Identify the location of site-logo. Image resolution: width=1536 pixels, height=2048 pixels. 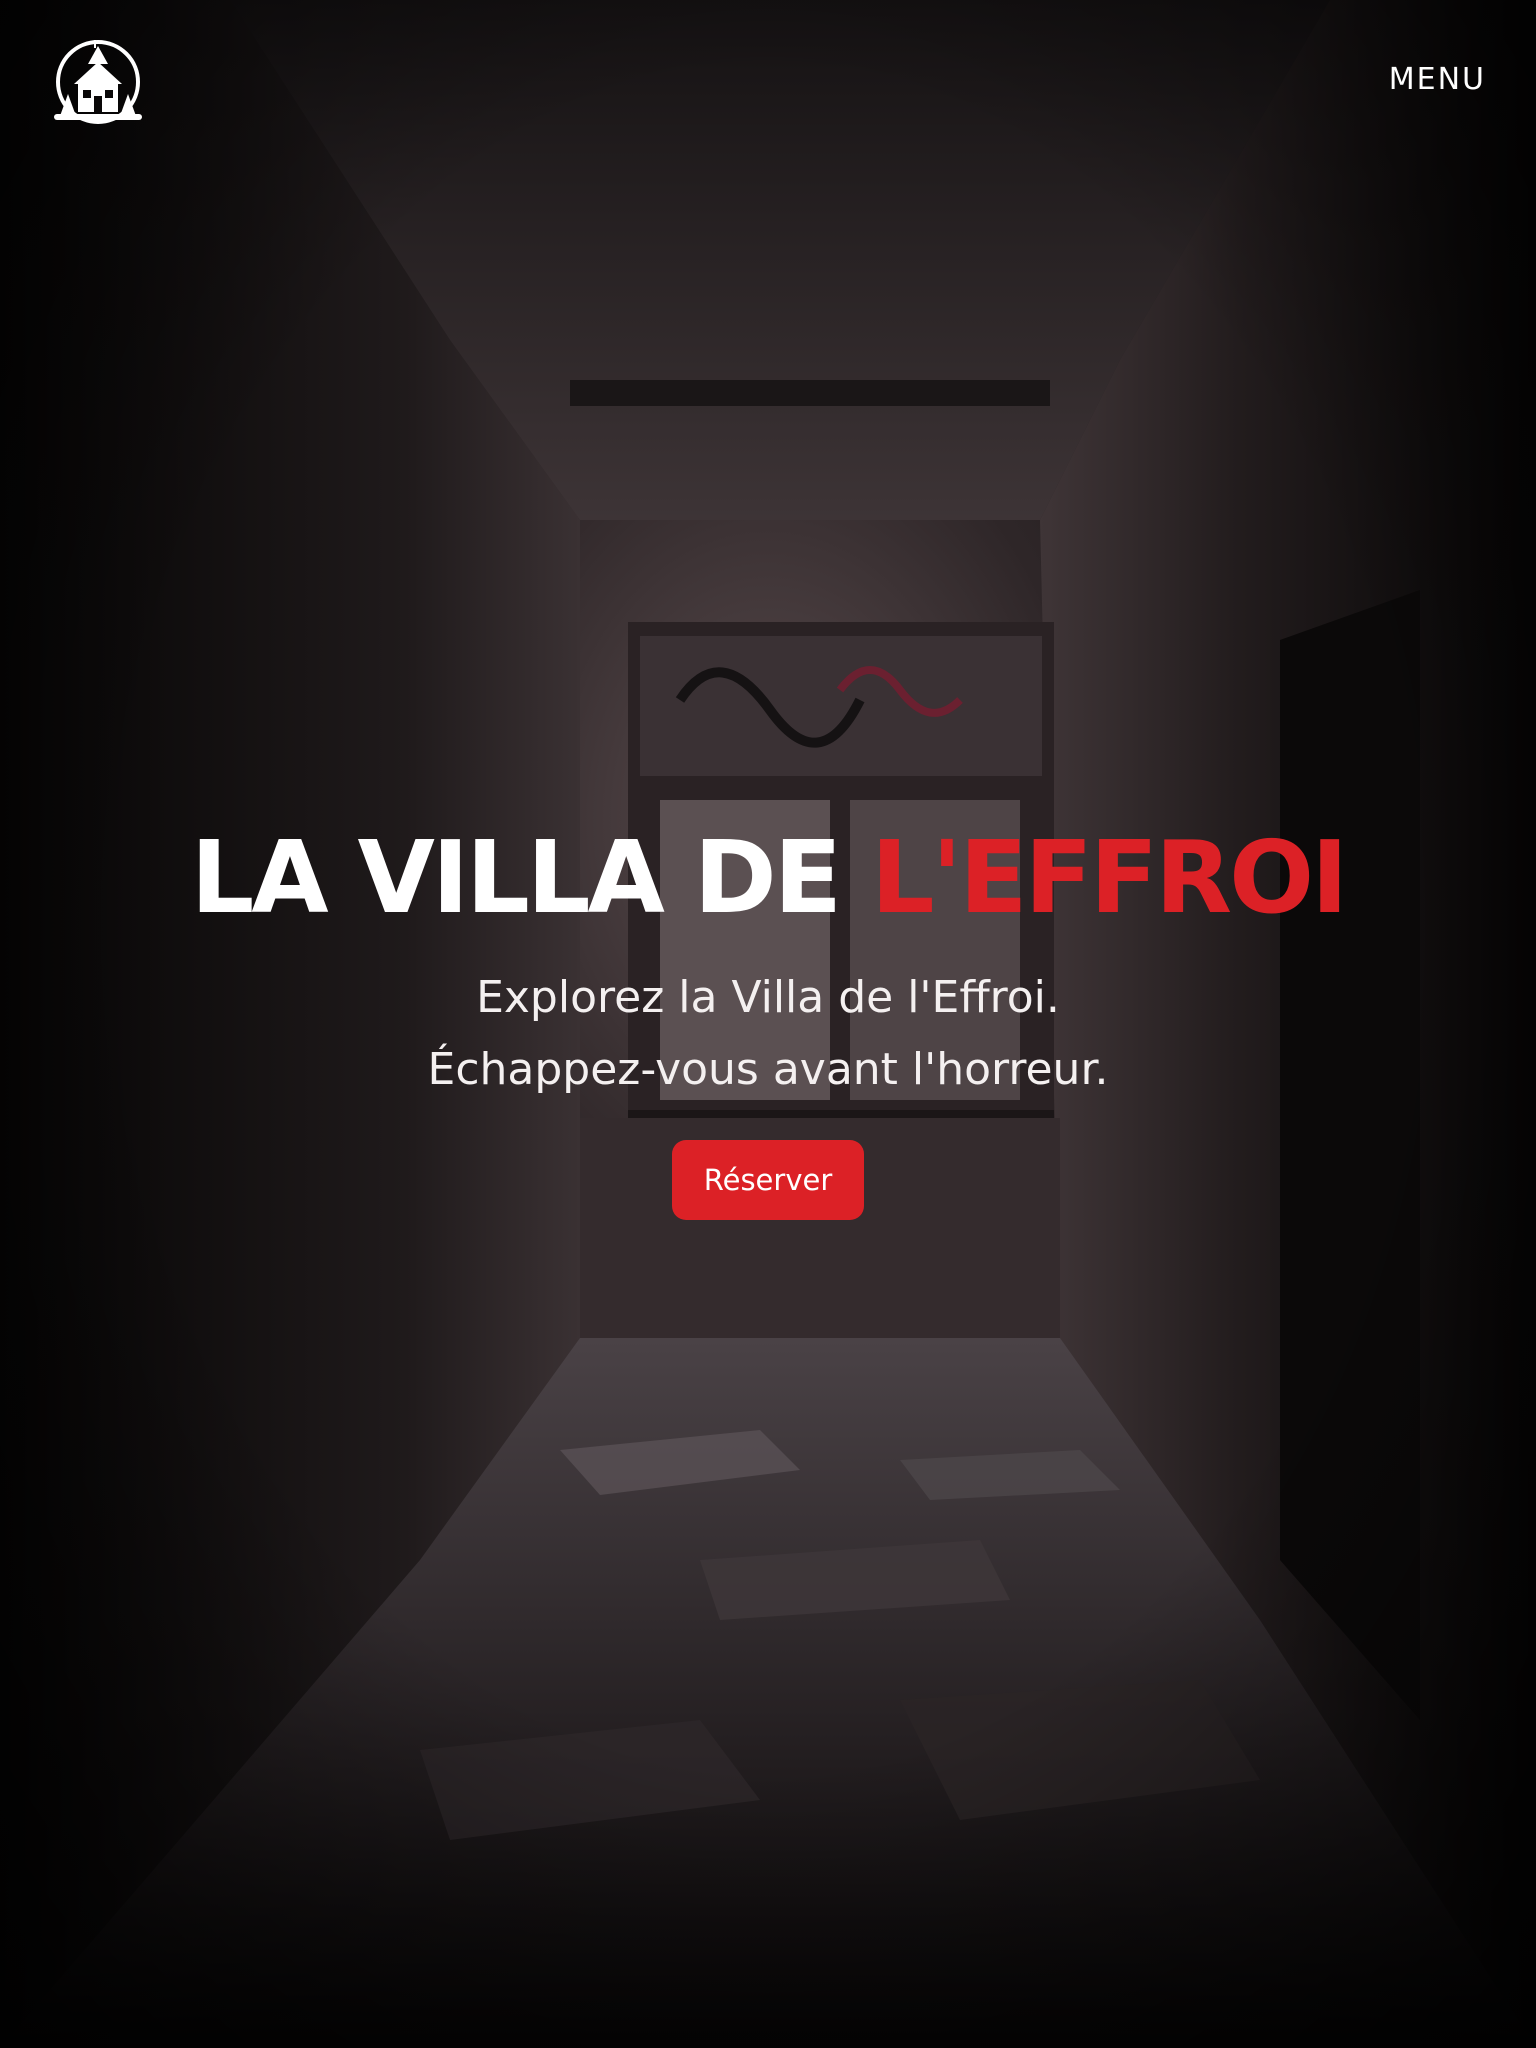
(98, 82).